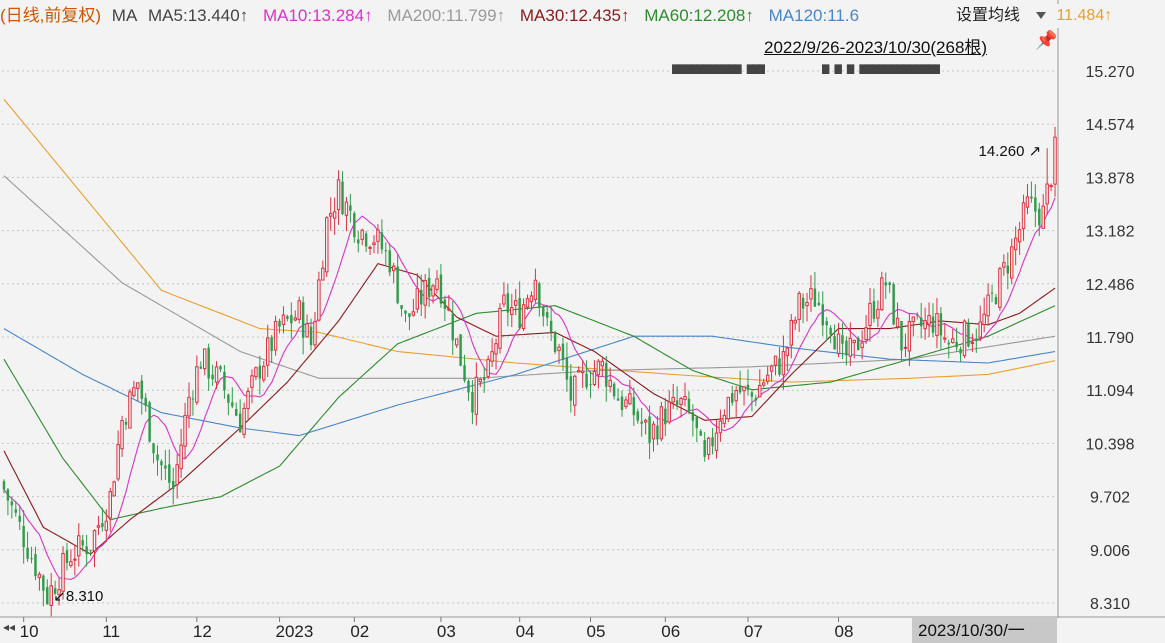  I want to click on legend-ma200: MA200:11.799↑, so click(446, 15).